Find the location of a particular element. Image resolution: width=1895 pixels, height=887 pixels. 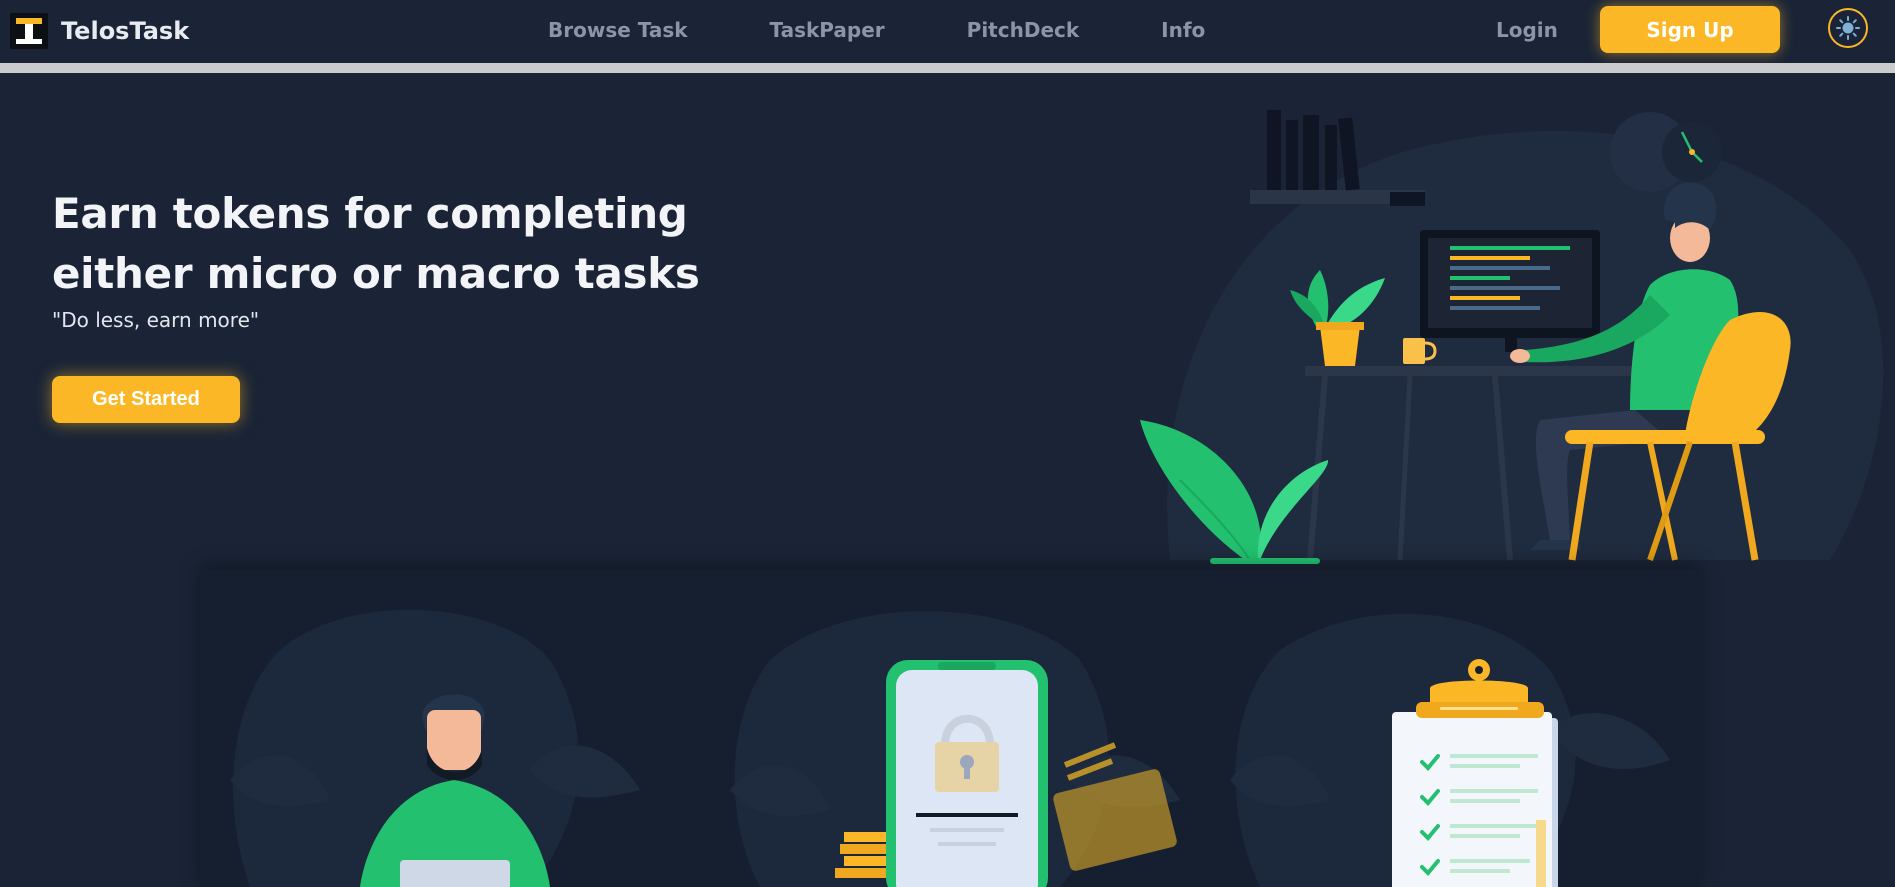

login-link: Login is located at coordinates (1527, 30).